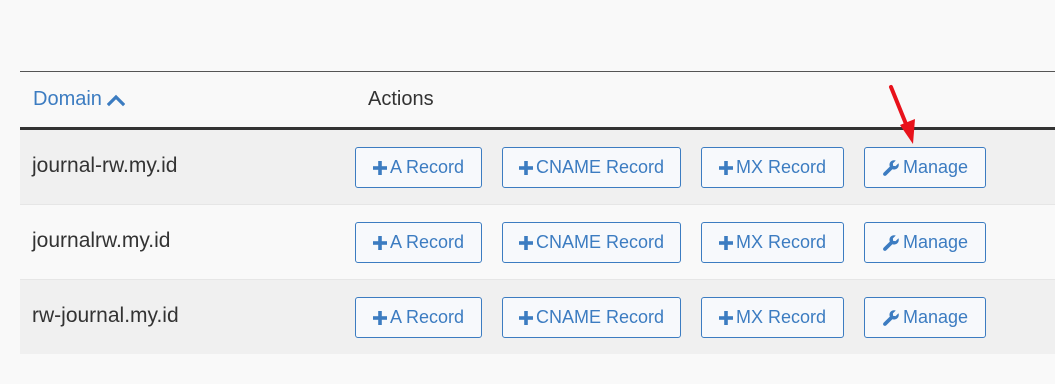  Describe the element at coordinates (67, 99) in the screenshot. I see `domain-header-label: Domain` at that location.